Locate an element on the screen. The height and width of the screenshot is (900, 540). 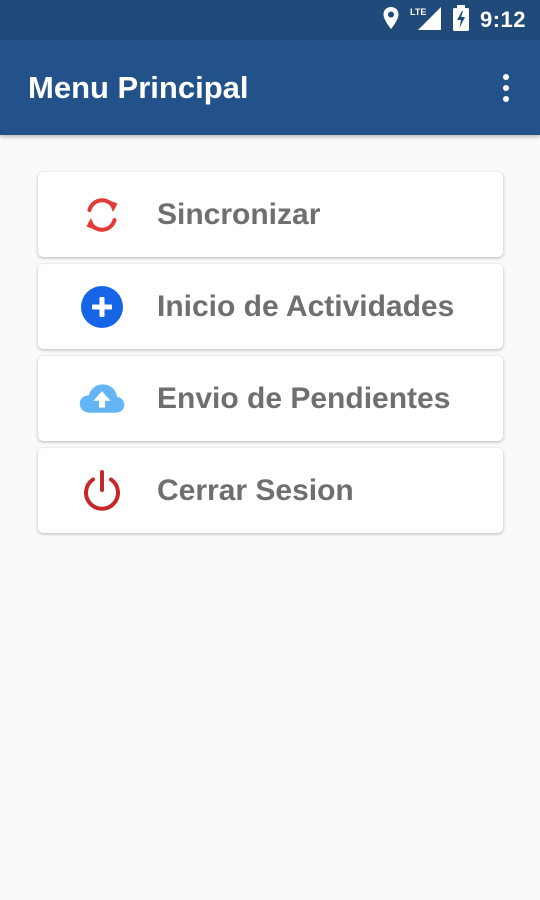
inicio-actividades-button: Inicio de Actividades is located at coordinates (270, 306).